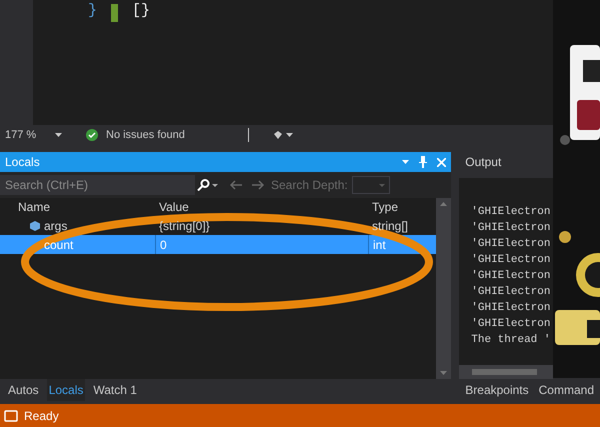 The width and height of the screenshot is (600, 427). What do you see at coordinates (385, 207) in the screenshot?
I see `column-header: Type` at bounding box center [385, 207].